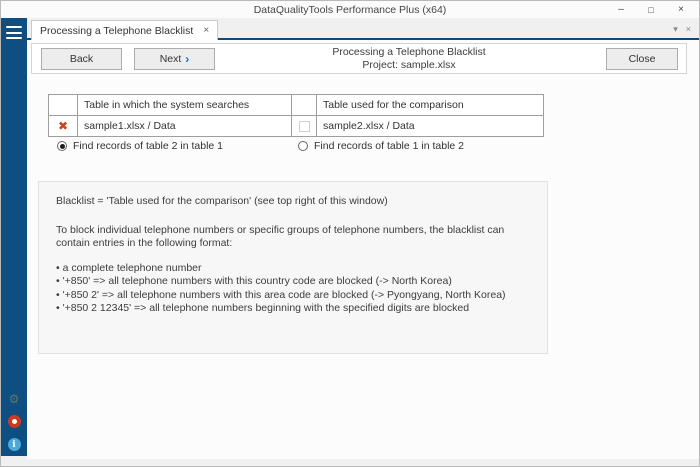 Image resolution: width=700 pixels, height=467 pixels. I want to click on row-checkbox, so click(304, 126).